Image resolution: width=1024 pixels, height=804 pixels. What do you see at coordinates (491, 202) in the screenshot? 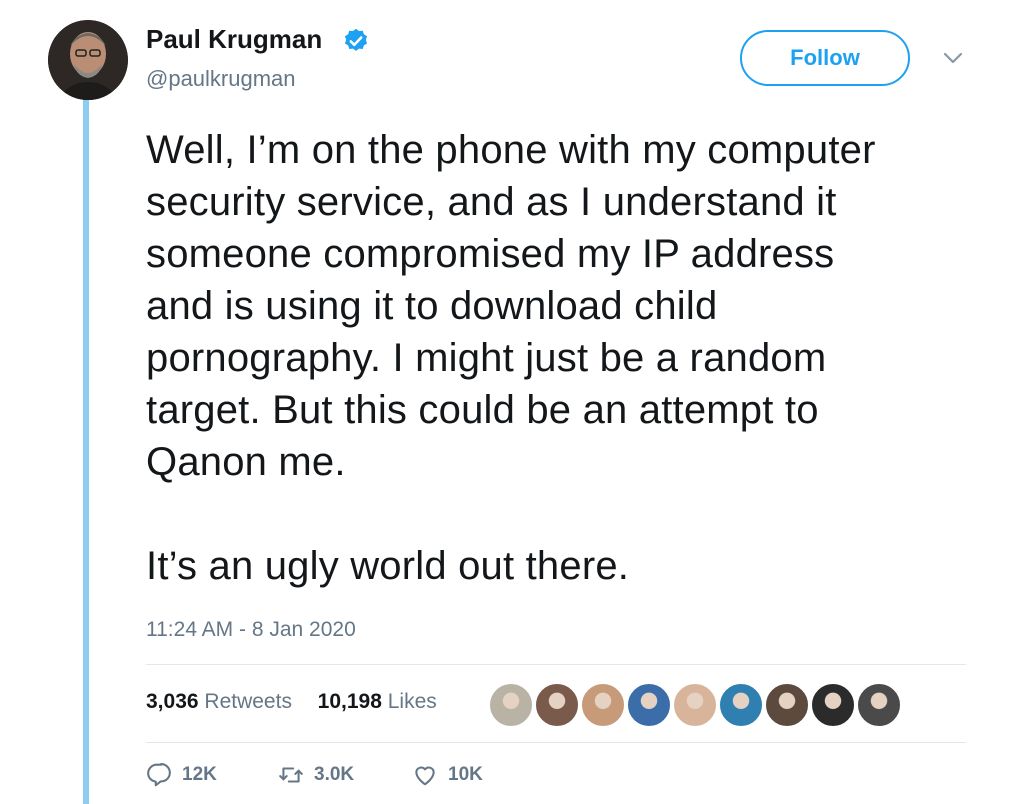
I see `tweet-line: security service, and as I understand it` at bounding box center [491, 202].